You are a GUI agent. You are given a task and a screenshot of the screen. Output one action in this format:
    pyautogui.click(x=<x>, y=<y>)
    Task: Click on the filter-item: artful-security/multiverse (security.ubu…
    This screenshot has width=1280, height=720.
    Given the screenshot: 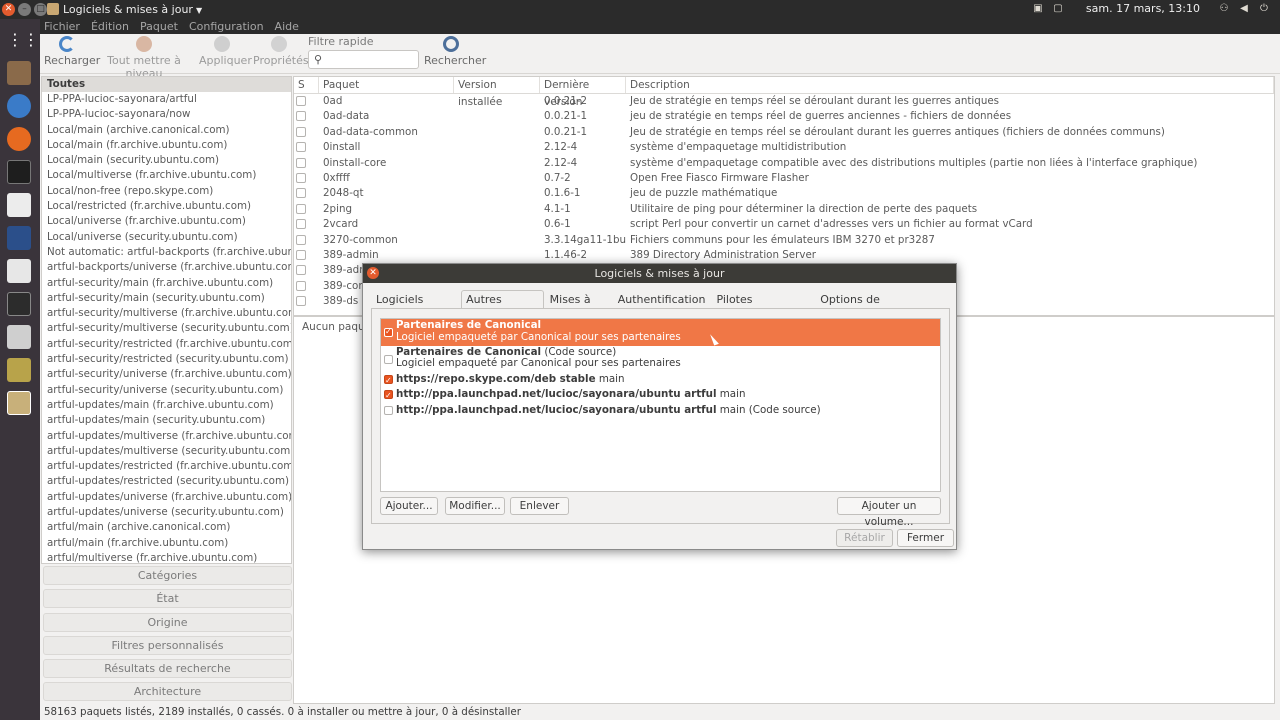 What is the action you would take?
    pyautogui.click(x=166, y=328)
    